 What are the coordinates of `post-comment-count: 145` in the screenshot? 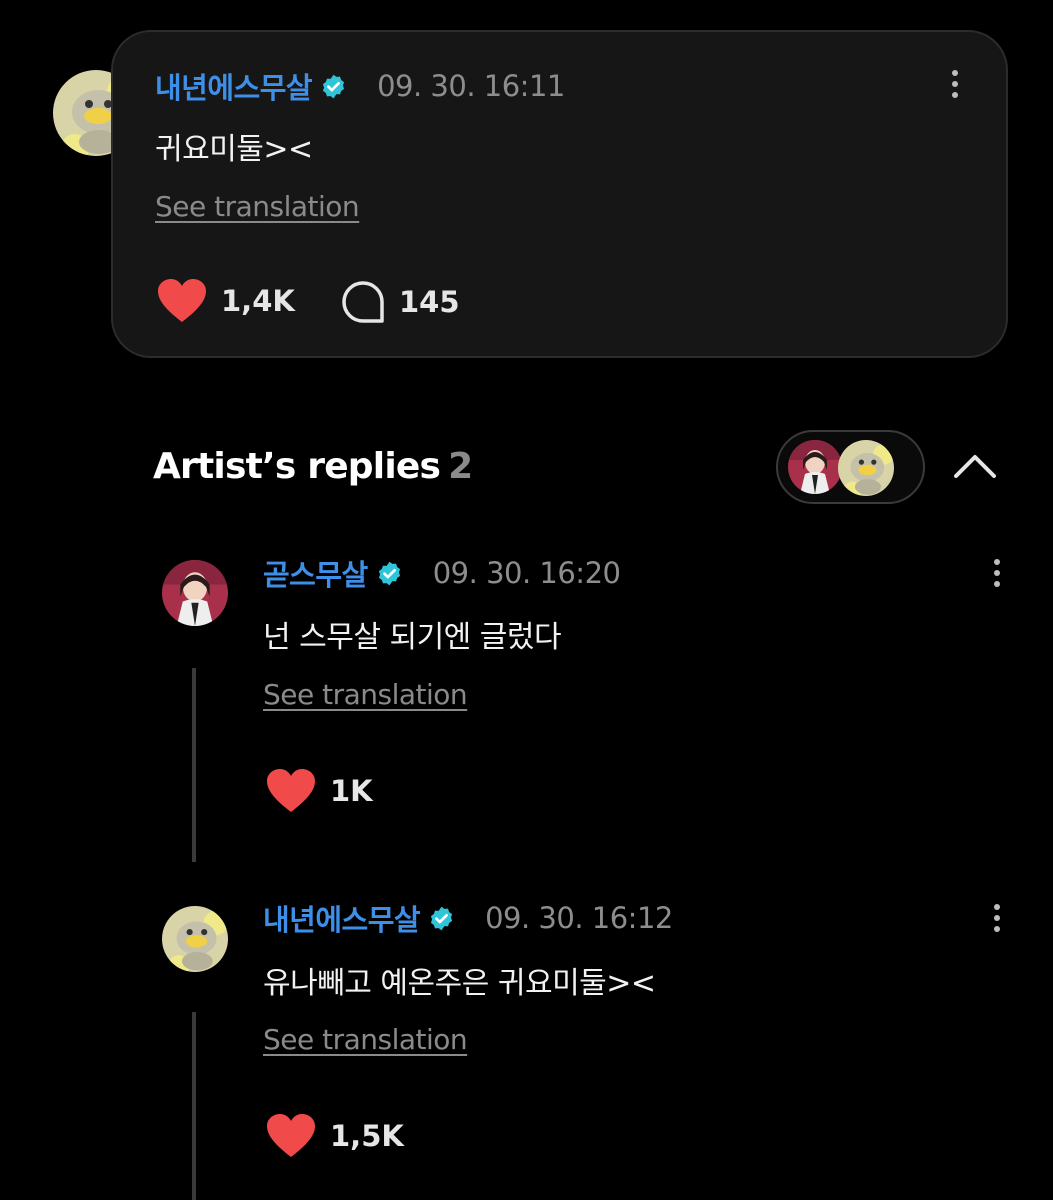 It's located at (429, 302).